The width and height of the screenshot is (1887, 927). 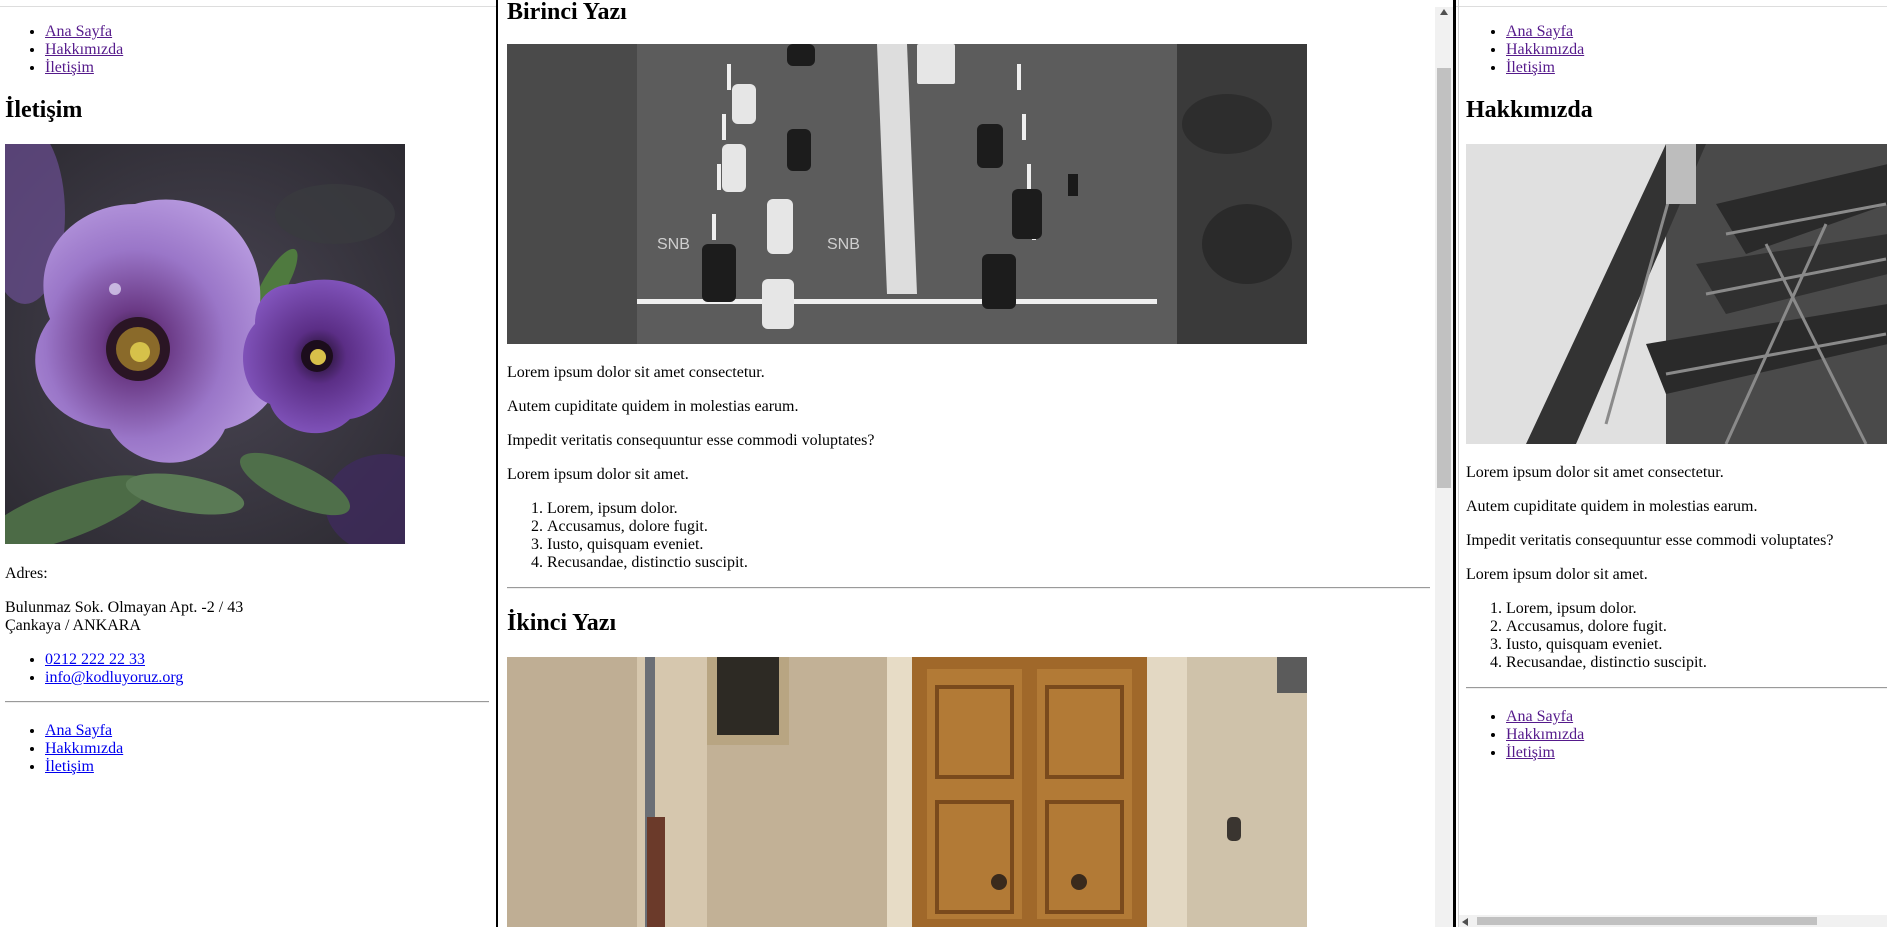 I want to click on phone-link: 0212 222 22 33, so click(x=95, y=659).